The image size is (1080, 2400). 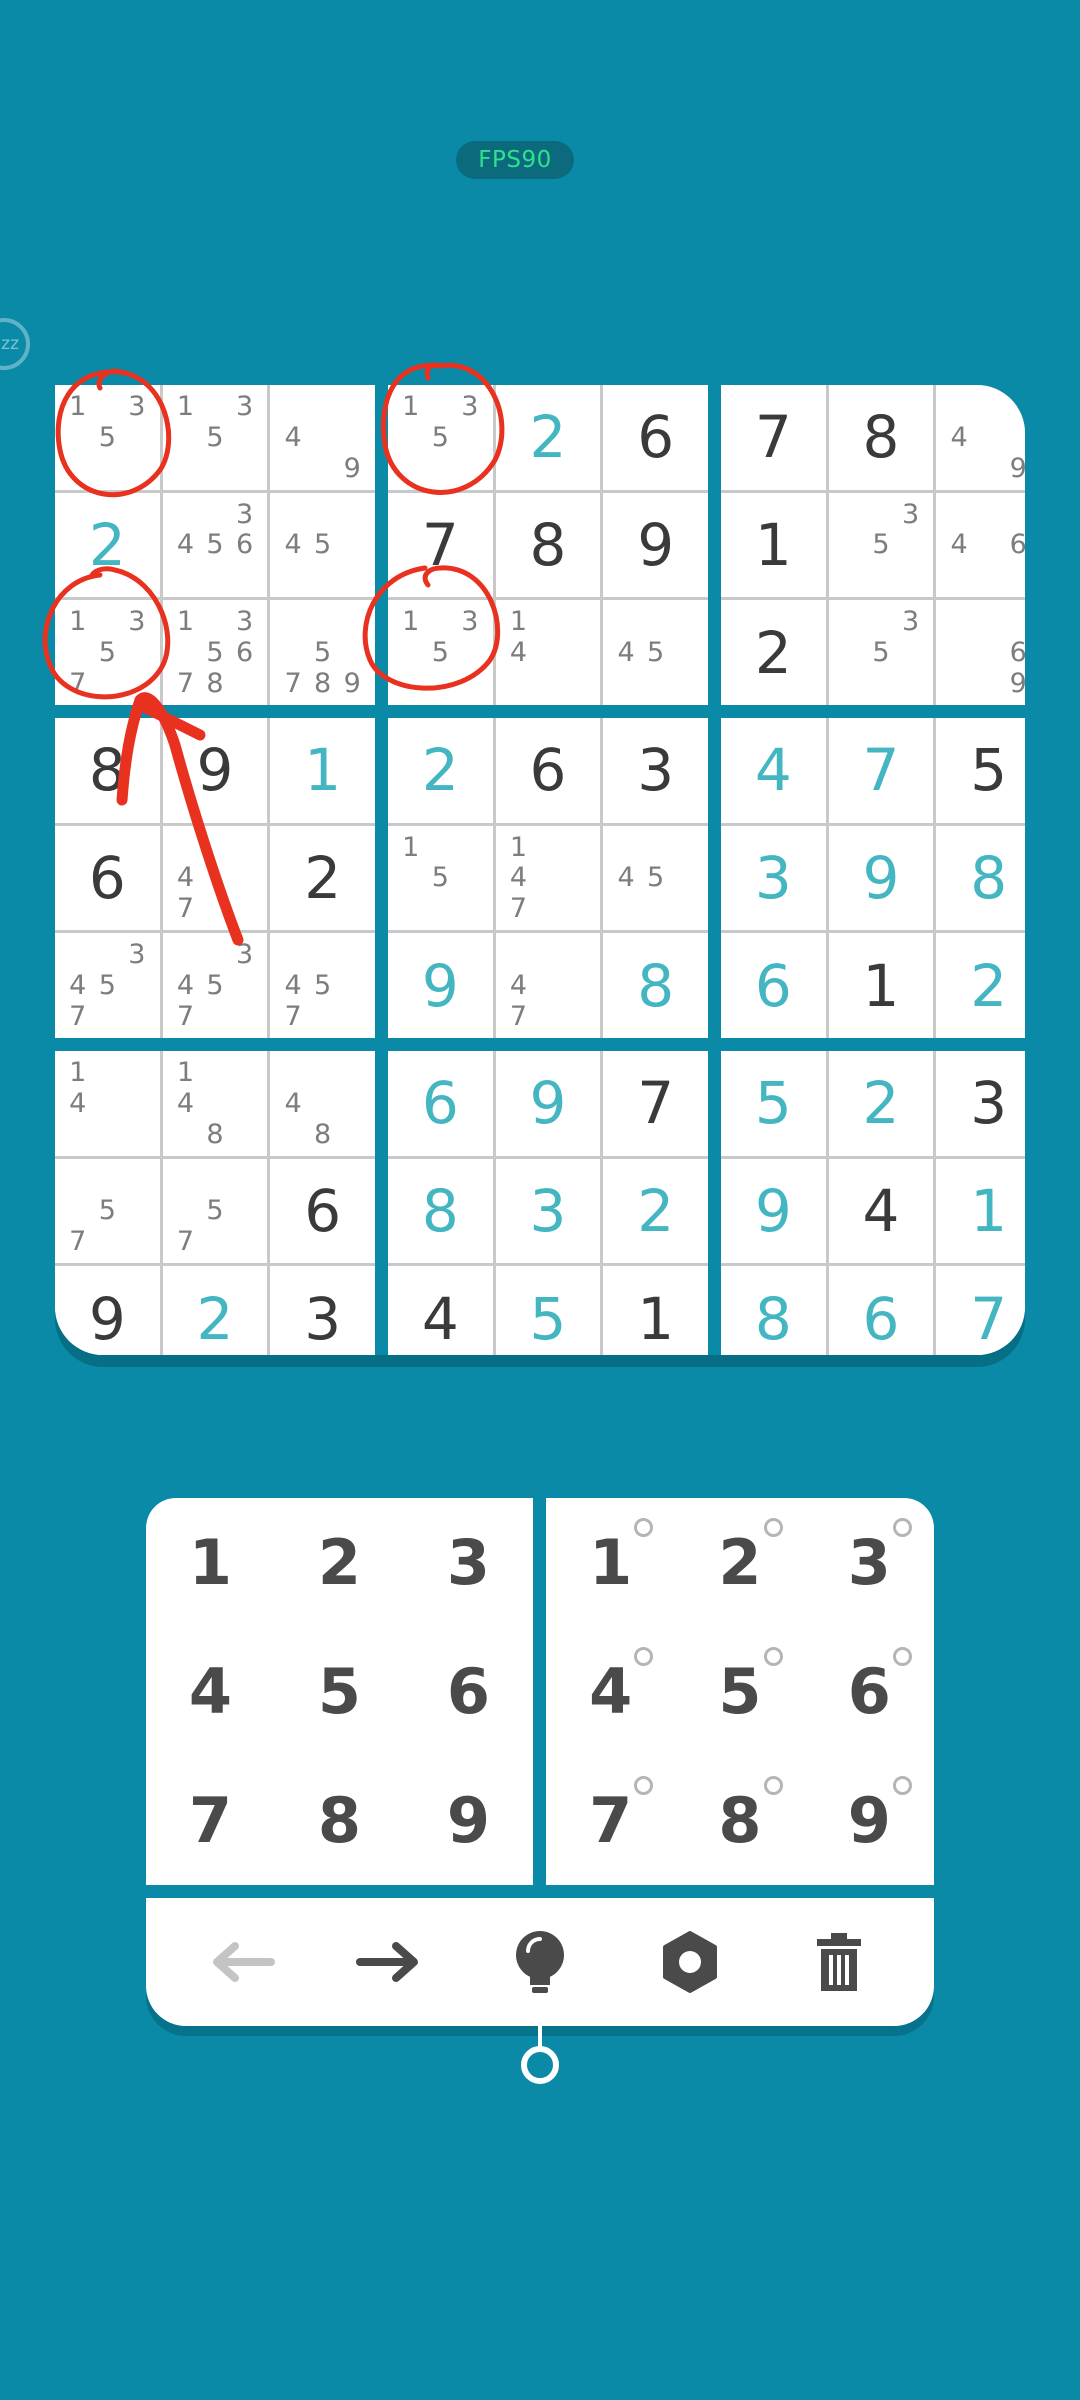 I want to click on note-key-6: 6, so click(x=869, y=1691).